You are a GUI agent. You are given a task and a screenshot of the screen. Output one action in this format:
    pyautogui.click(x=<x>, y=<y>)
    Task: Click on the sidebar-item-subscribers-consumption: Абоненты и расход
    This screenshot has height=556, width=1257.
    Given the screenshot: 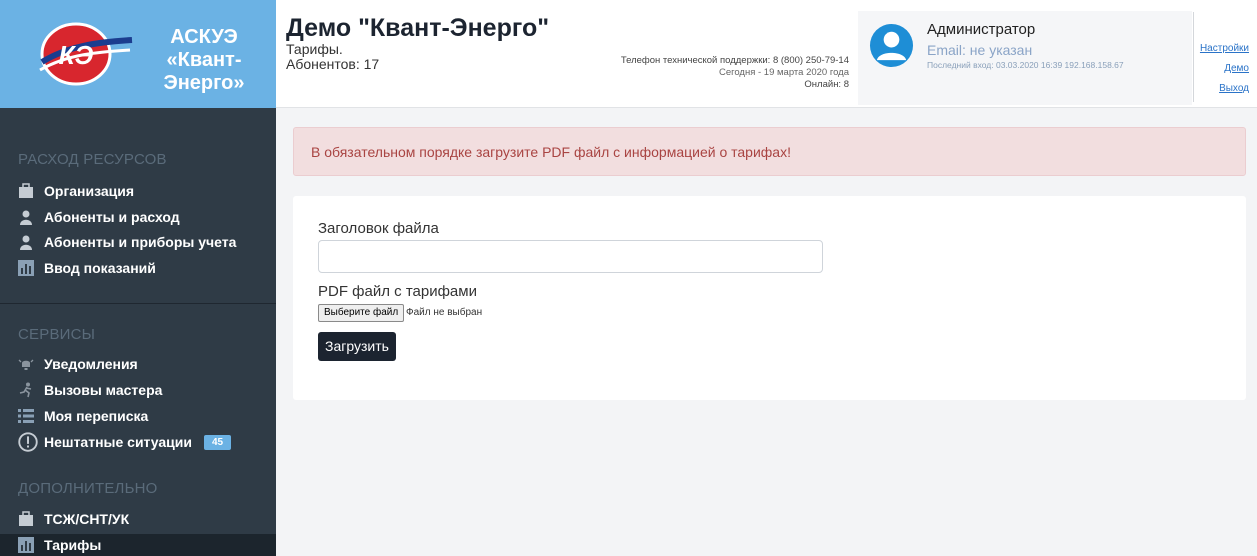 What is the action you would take?
    pyautogui.click(x=147, y=217)
    